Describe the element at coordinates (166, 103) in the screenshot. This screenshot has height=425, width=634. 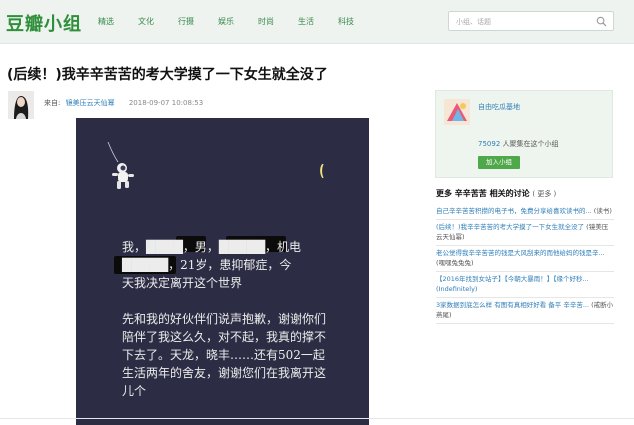
I see `post-time: 2018-09-07 10:08:53` at that location.